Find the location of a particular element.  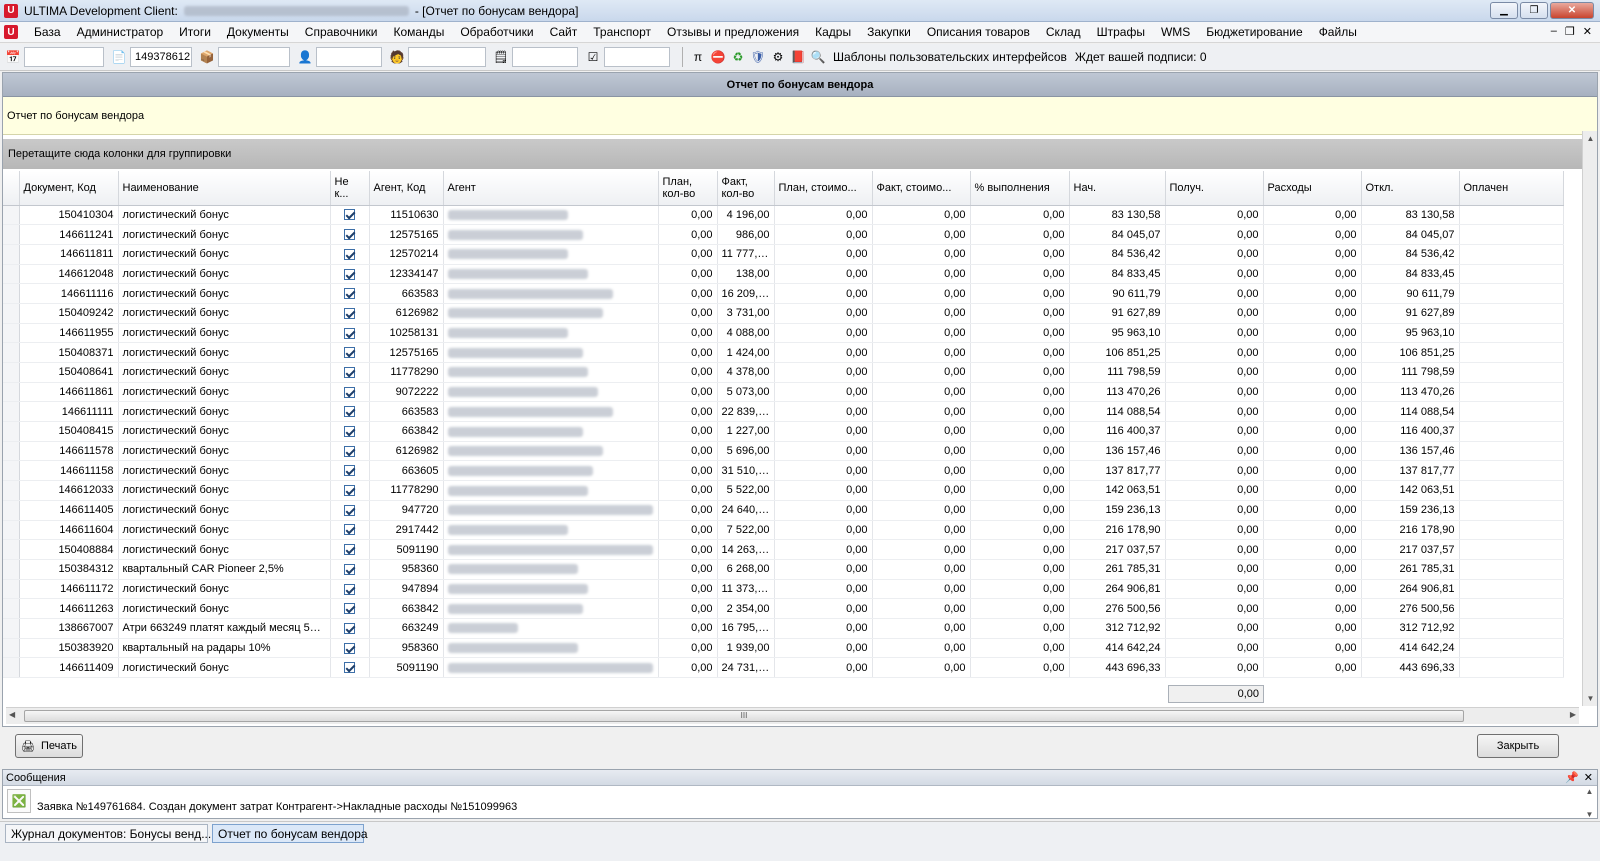

menu-item: Транспорт is located at coordinates (622, 32).